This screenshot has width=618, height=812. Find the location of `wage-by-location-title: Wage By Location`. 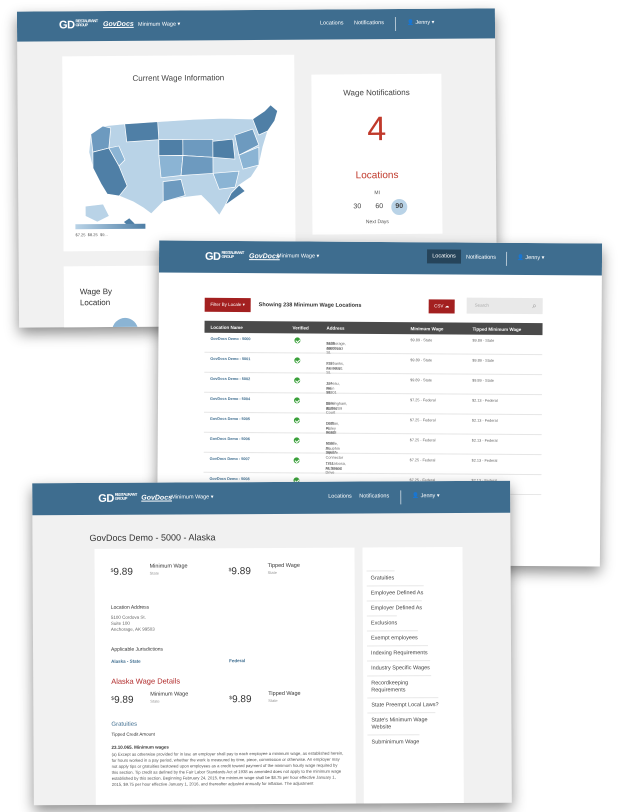

wage-by-location-title: Wage By Location is located at coordinates (96, 297).